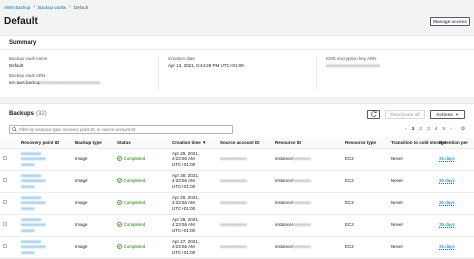 This screenshot has height=259, width=474. I want to click on prev-page-icon: ‹, so click(406, 129).